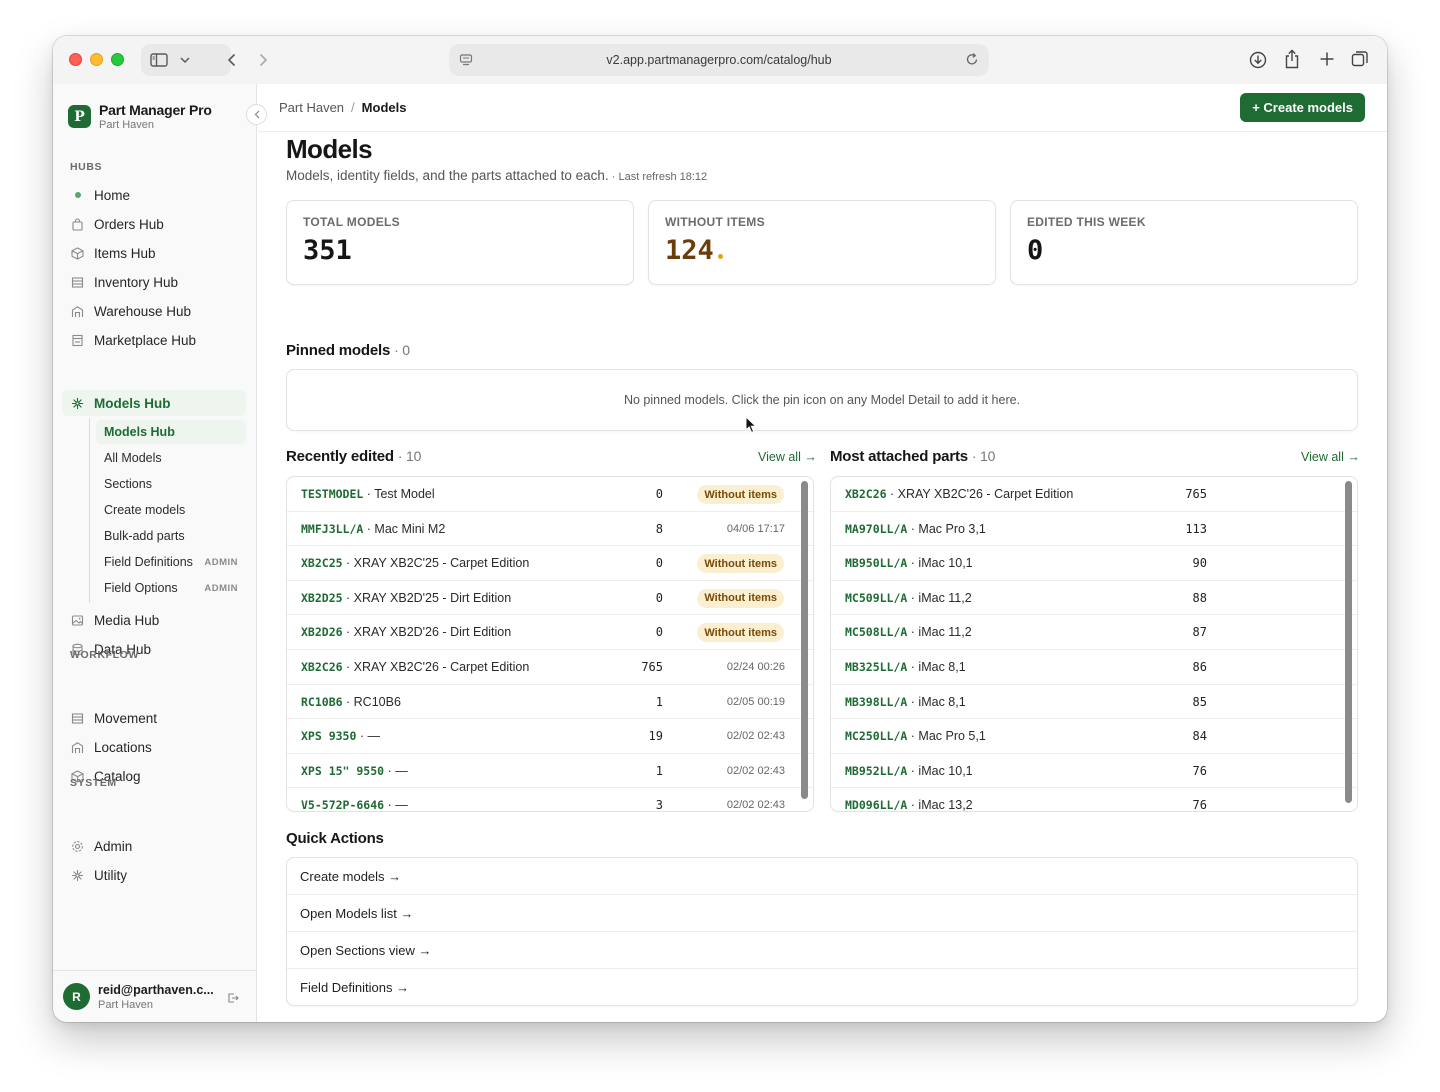 This screenshot has height=1092, width=1440. Describe the element at coordinates (1094, 598) in the screenshot. I see `table-row: MC509LL/A · iMac 11,2 88` at that location.